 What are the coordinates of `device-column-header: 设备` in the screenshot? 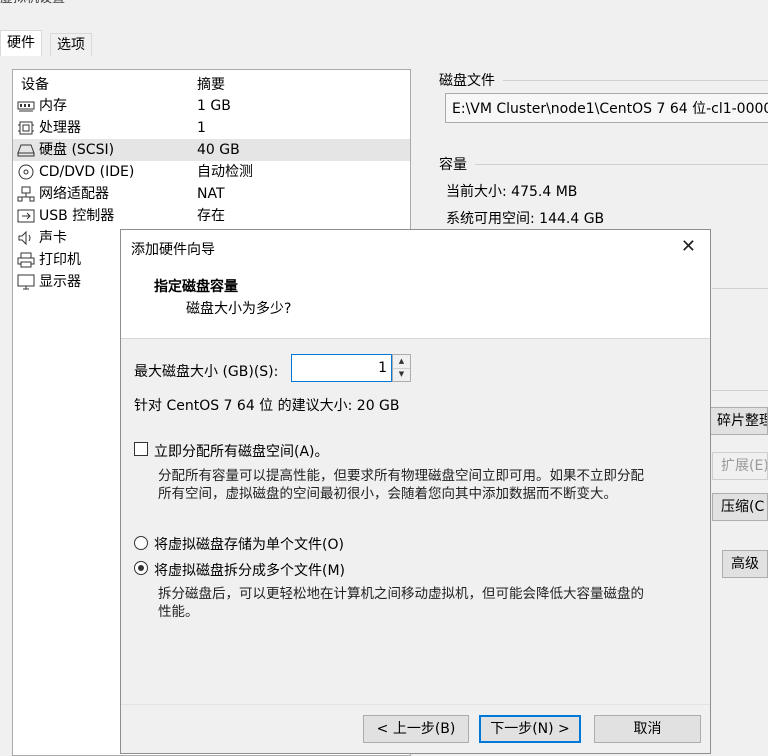 It's located at (35, 84).